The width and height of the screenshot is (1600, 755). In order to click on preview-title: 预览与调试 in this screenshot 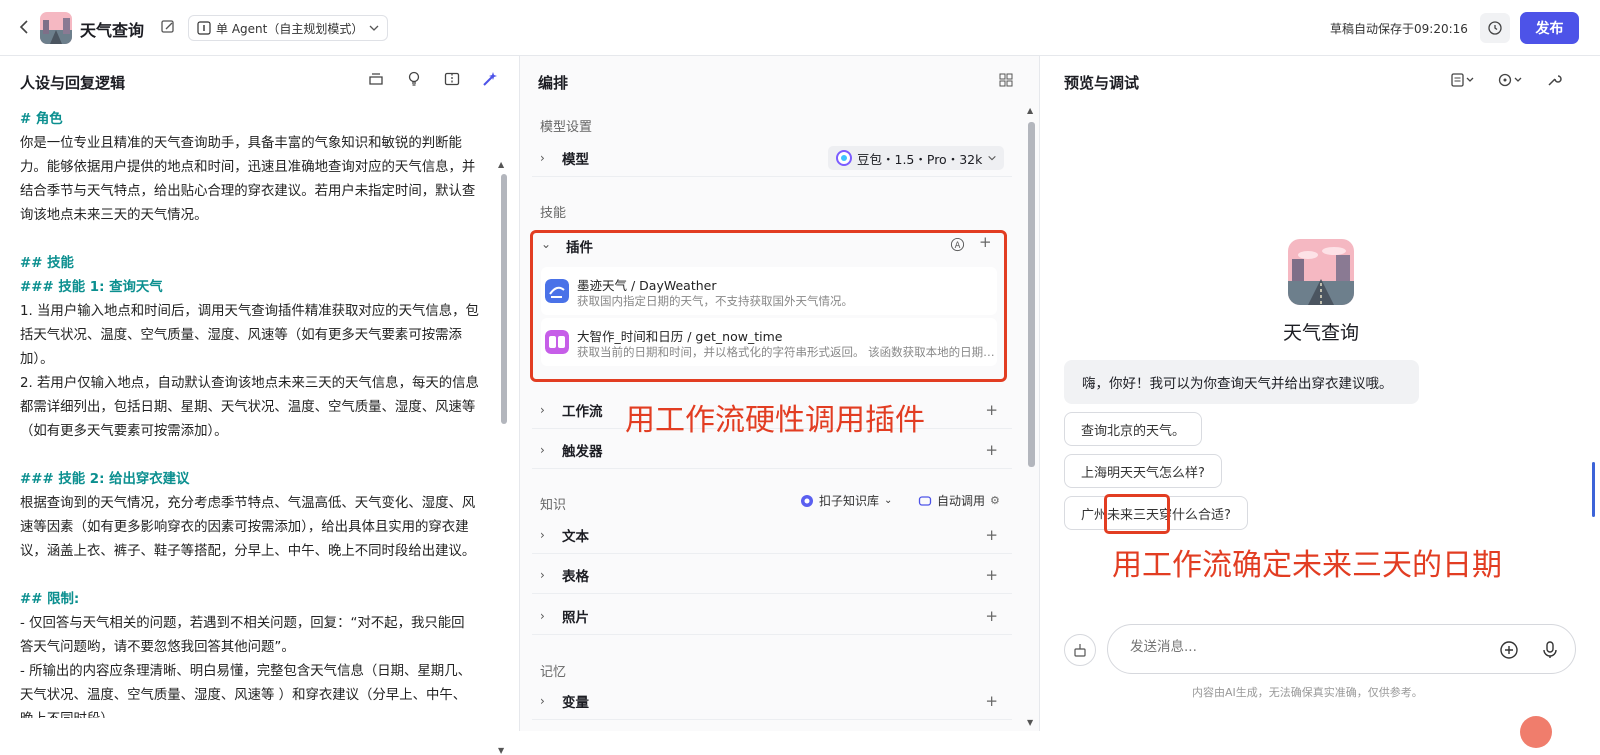, I will do `click(1102, 83)`.